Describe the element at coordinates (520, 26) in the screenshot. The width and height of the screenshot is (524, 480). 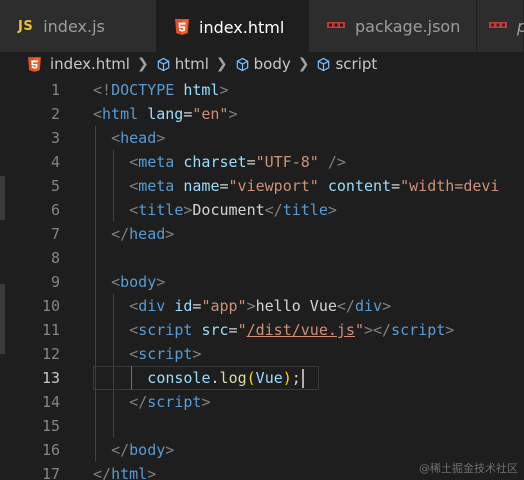
I see `tab-label: p` at that location.